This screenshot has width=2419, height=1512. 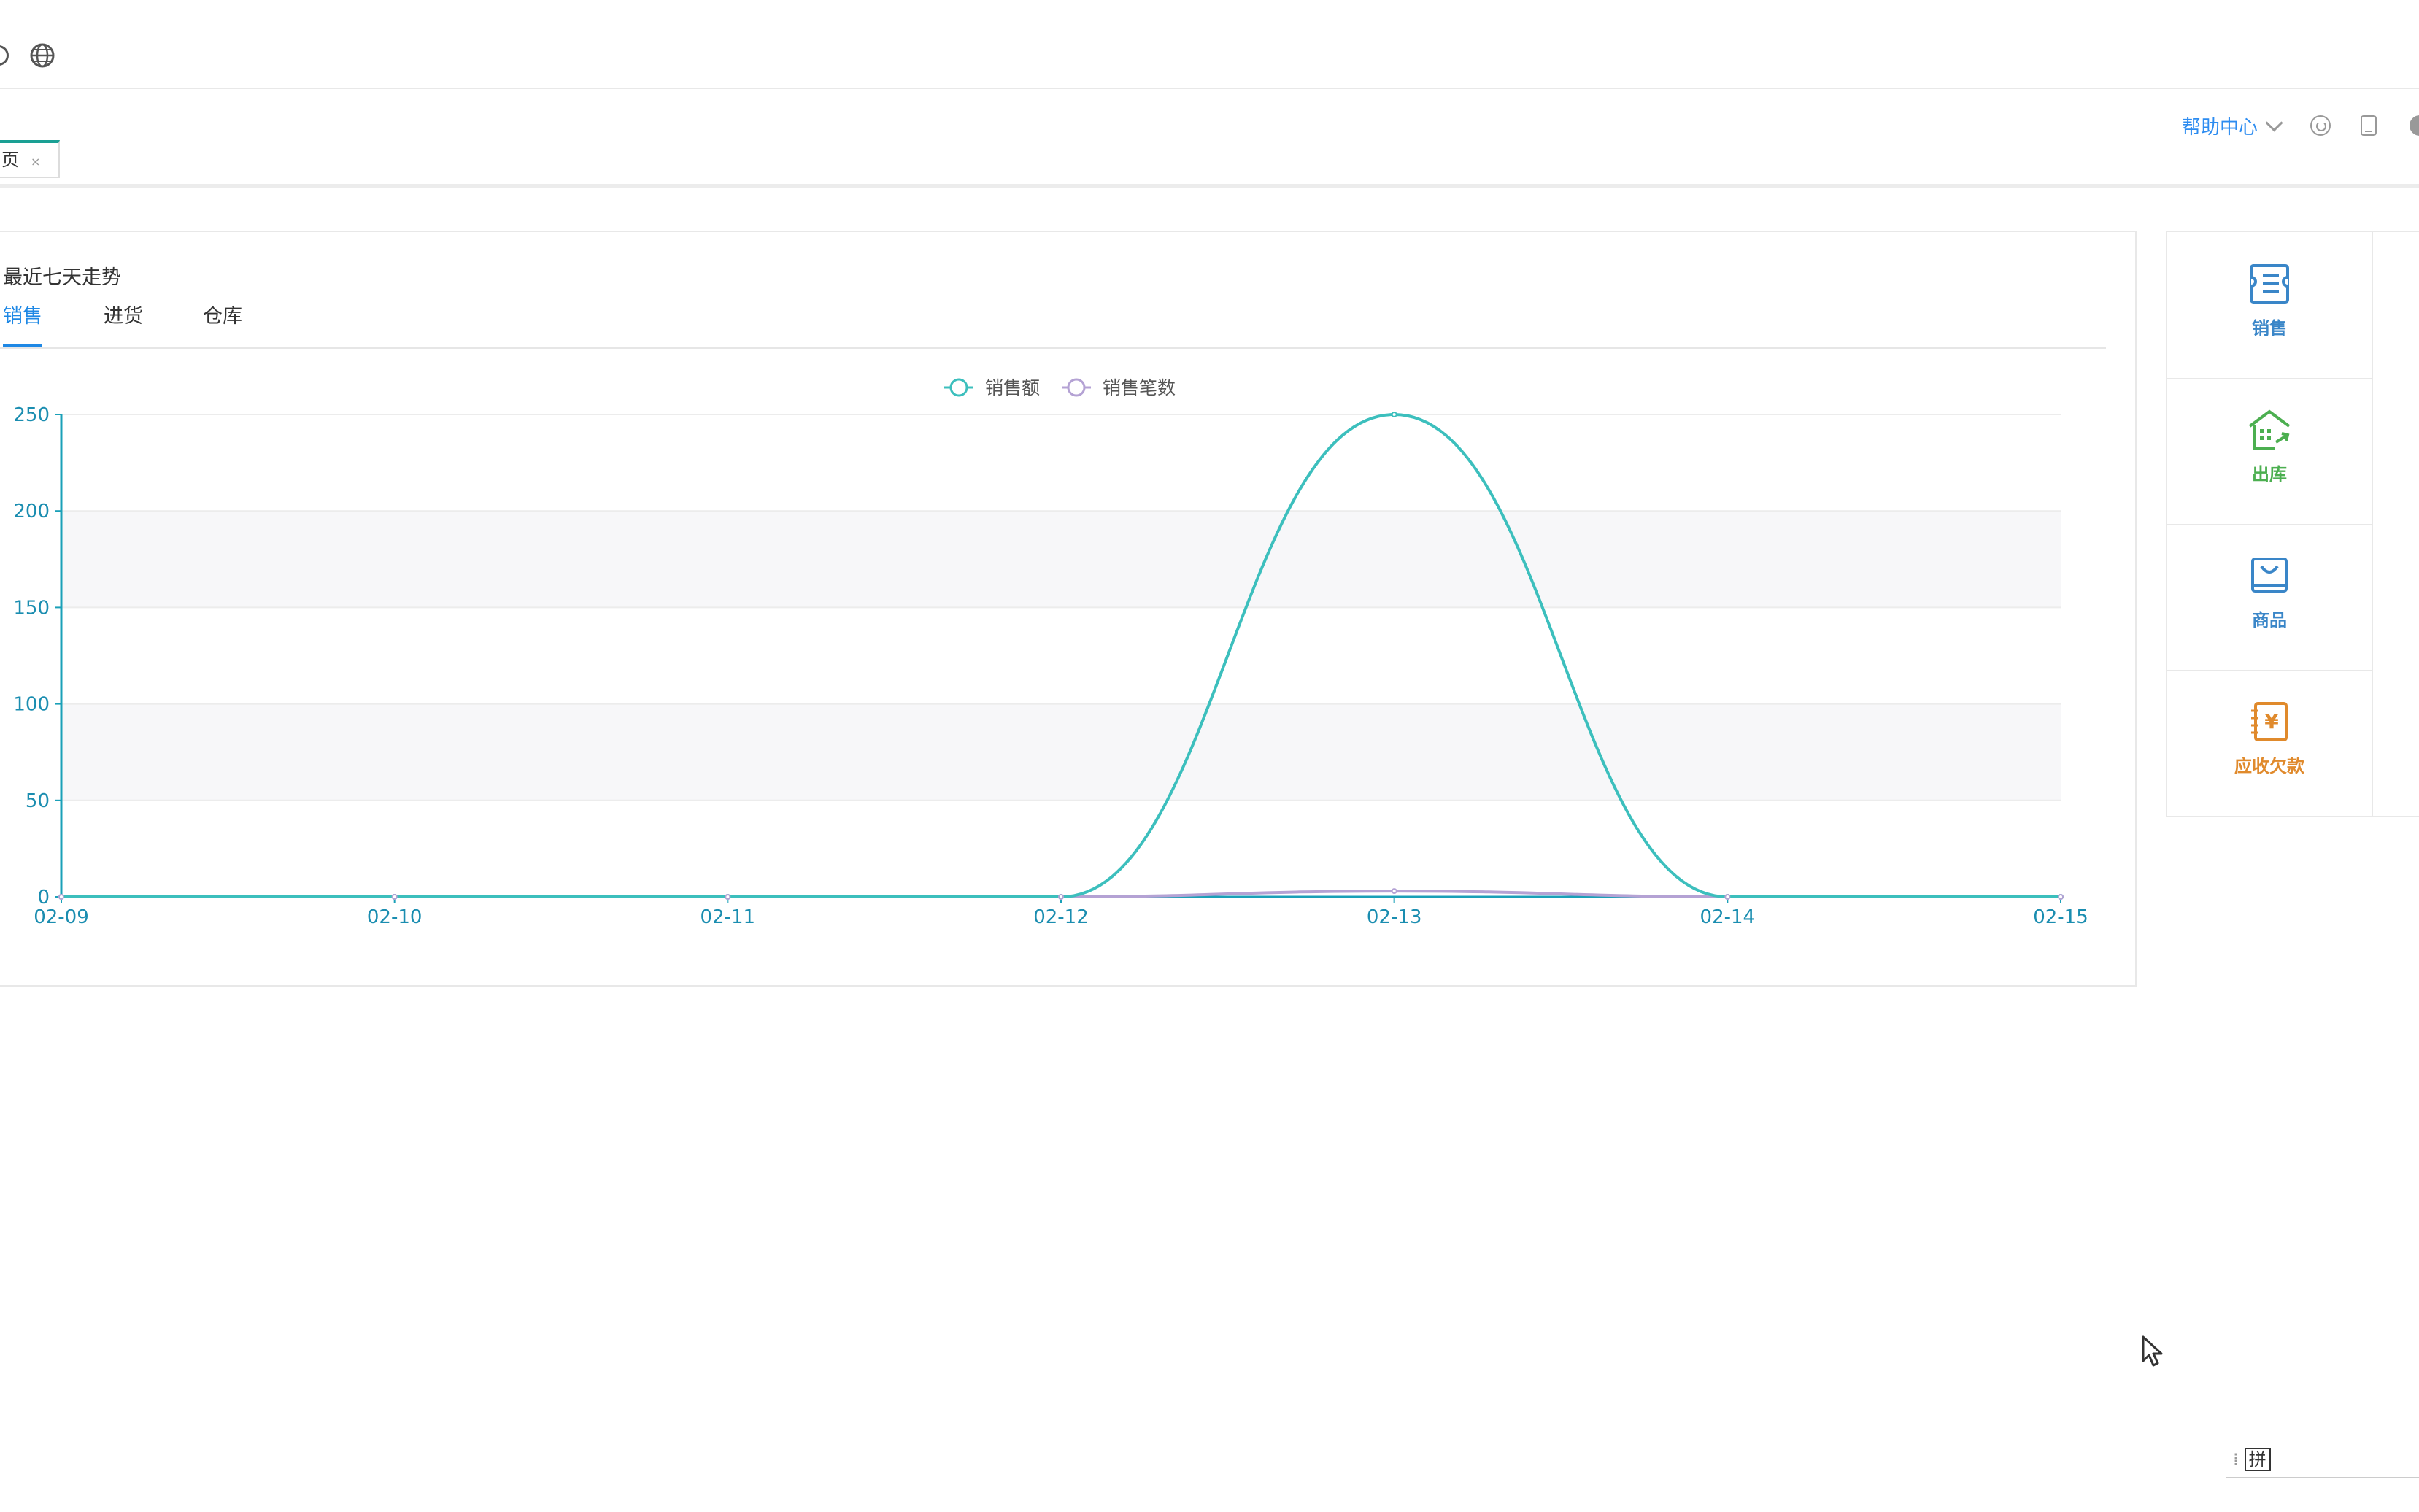 What do you see at coordinates (2269, 452) in the screenshot?
I see `shortcut-outbound: 出库` at bounding box center [2269, 452].